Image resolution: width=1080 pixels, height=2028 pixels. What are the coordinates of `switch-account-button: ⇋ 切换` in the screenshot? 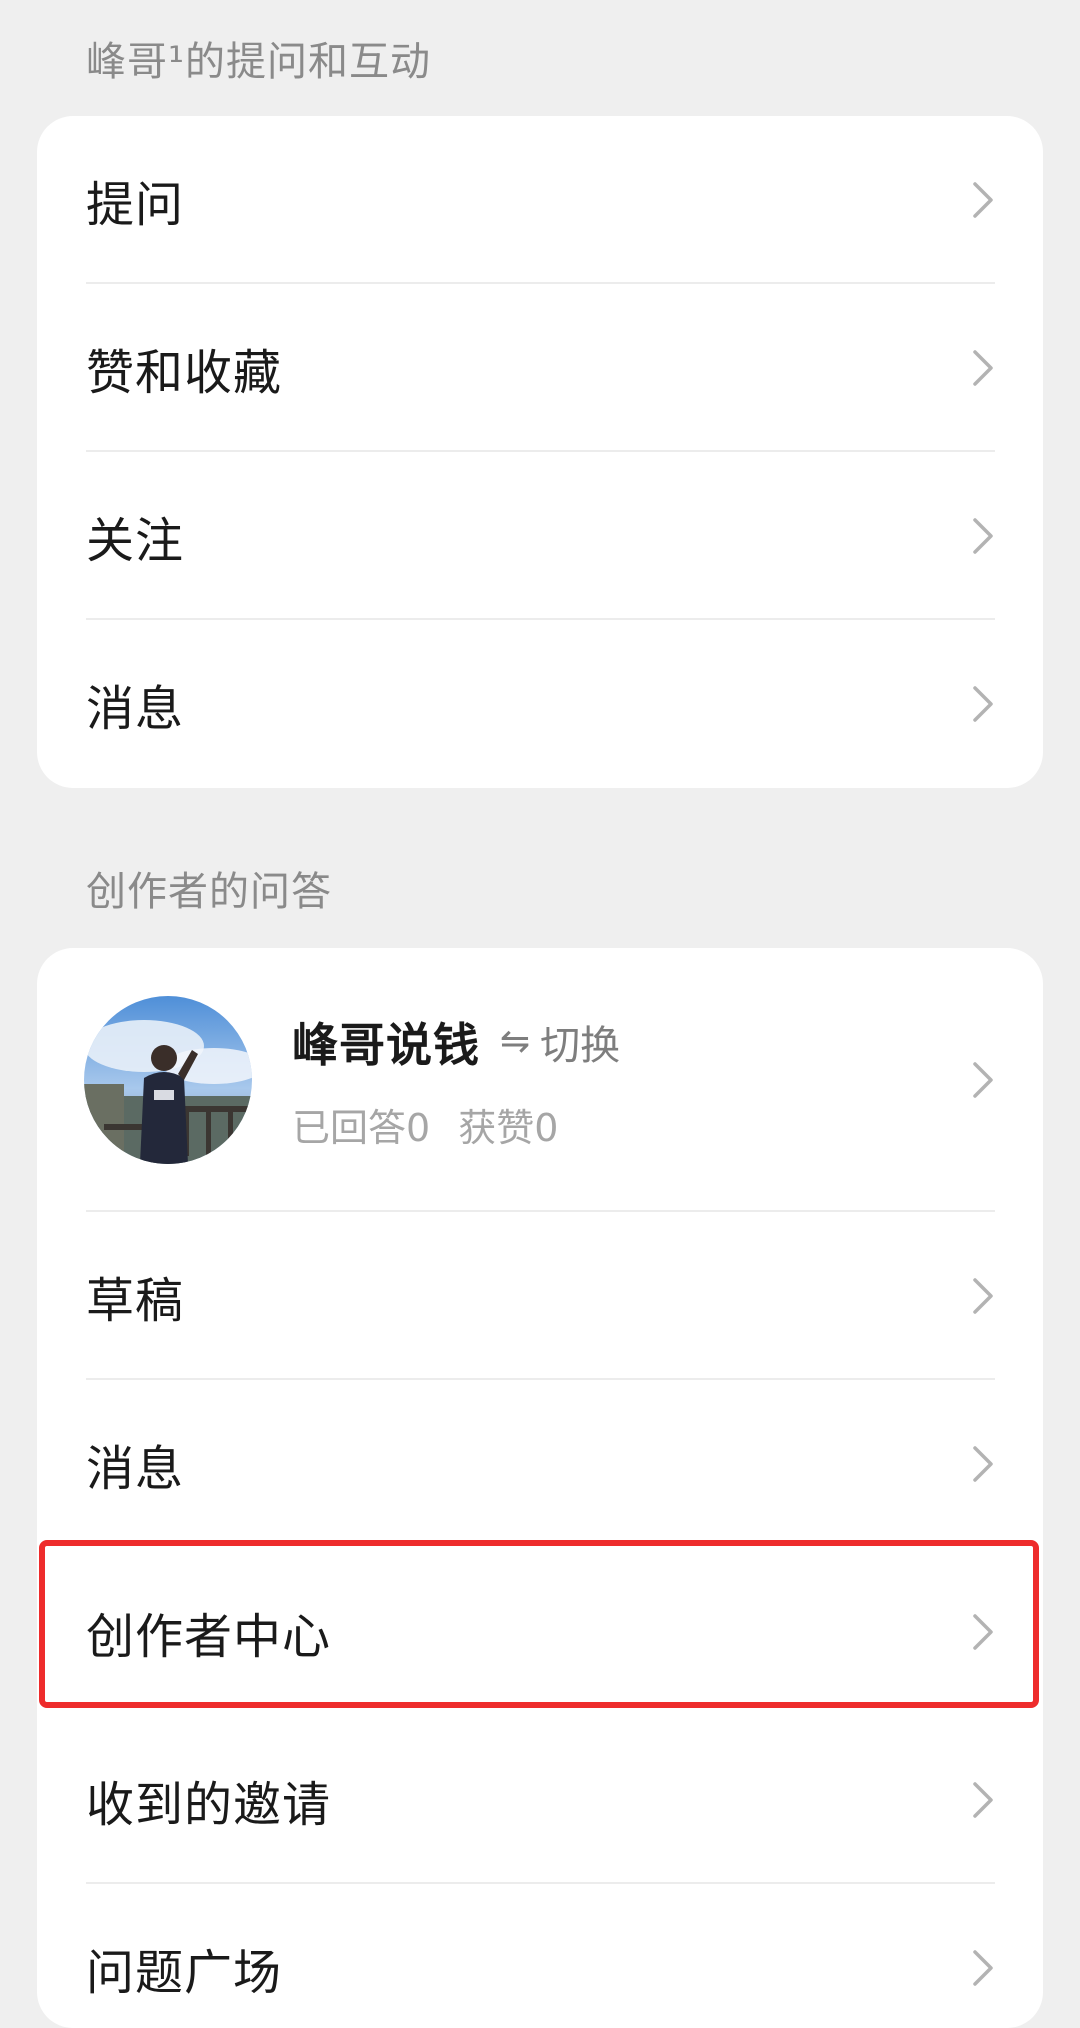 It's located at (560, 1042).